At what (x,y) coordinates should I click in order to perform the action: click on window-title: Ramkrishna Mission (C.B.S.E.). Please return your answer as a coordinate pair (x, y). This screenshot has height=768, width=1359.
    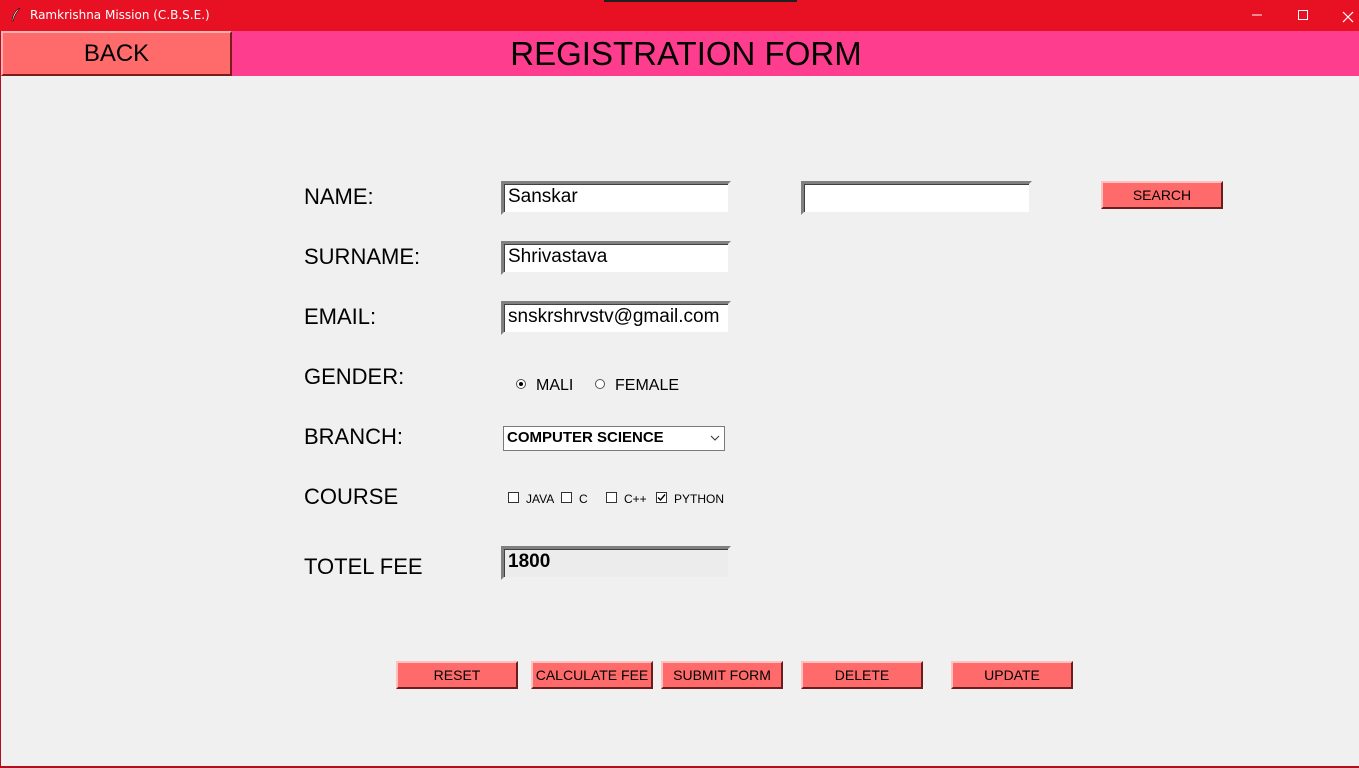
    Looking at the image, I should click on (120, 15).